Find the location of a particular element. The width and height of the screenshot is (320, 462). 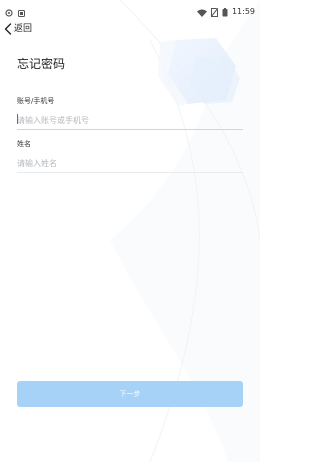

page-title: 忘记密码 is located at coordinates (41, 64).